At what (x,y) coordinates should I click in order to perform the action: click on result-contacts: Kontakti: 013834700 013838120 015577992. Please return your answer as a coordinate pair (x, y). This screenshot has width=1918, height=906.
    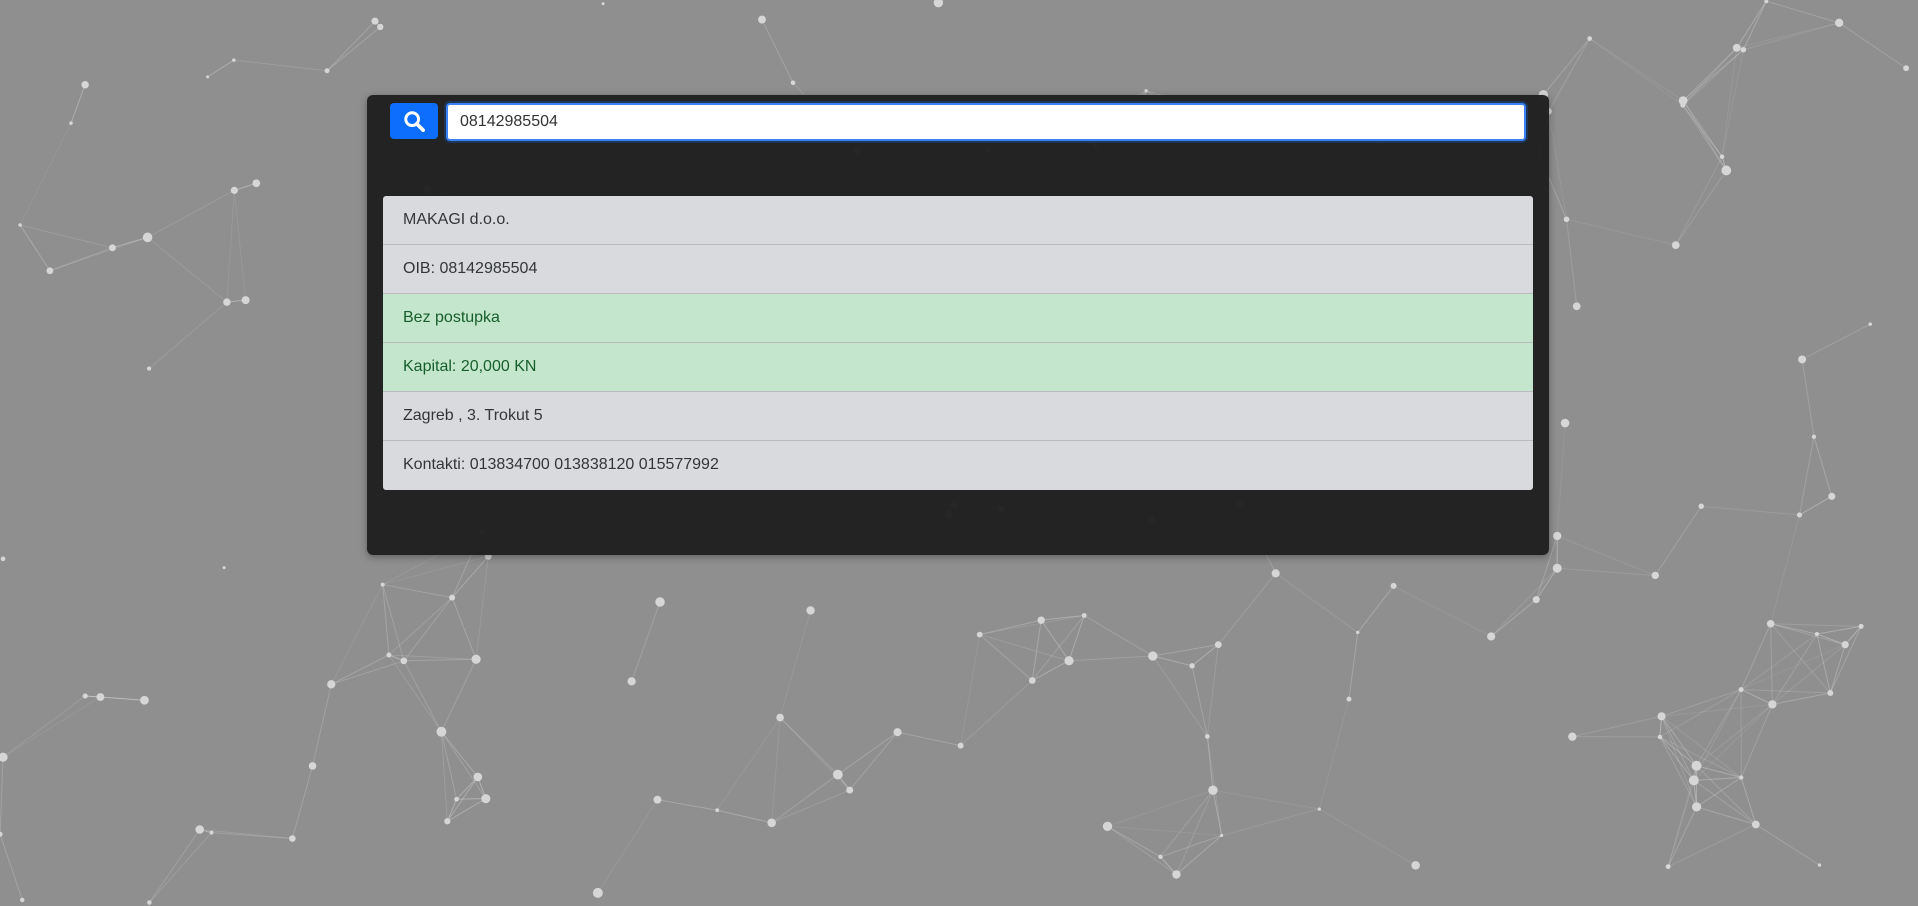
    Looking at the image, I should click on (958, 465).